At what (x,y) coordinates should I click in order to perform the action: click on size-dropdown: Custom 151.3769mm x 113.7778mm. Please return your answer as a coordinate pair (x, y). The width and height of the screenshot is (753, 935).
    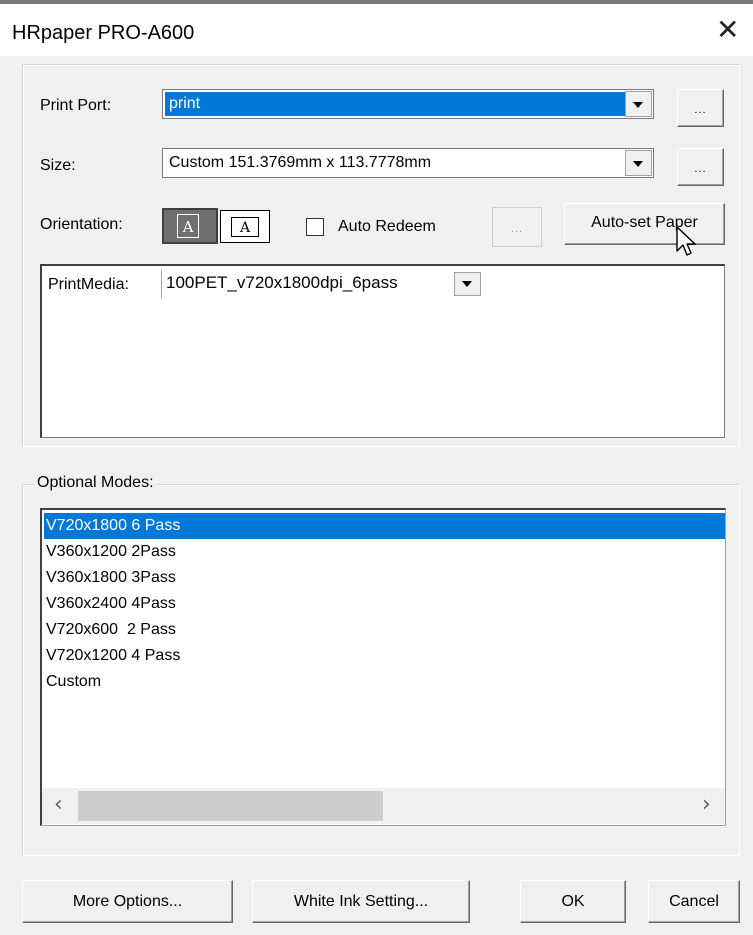
    Looking at the image, I should click on (408, 163).